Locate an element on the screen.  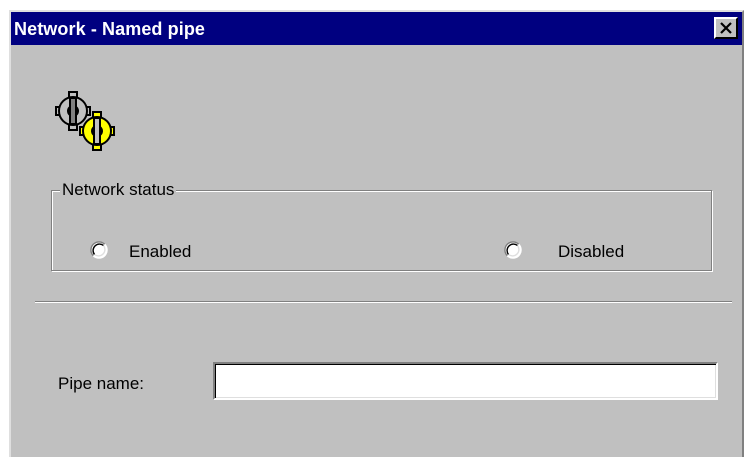
window-title: Network - Named pipe is located at coordinates (110, 29).